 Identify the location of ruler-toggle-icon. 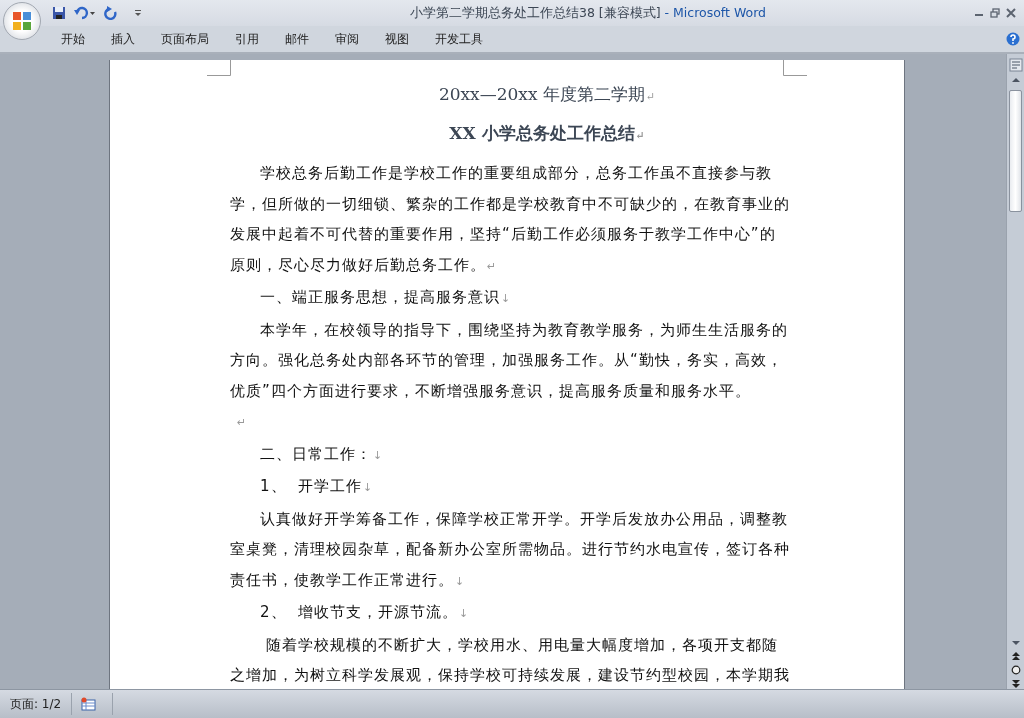
(1015, 65).